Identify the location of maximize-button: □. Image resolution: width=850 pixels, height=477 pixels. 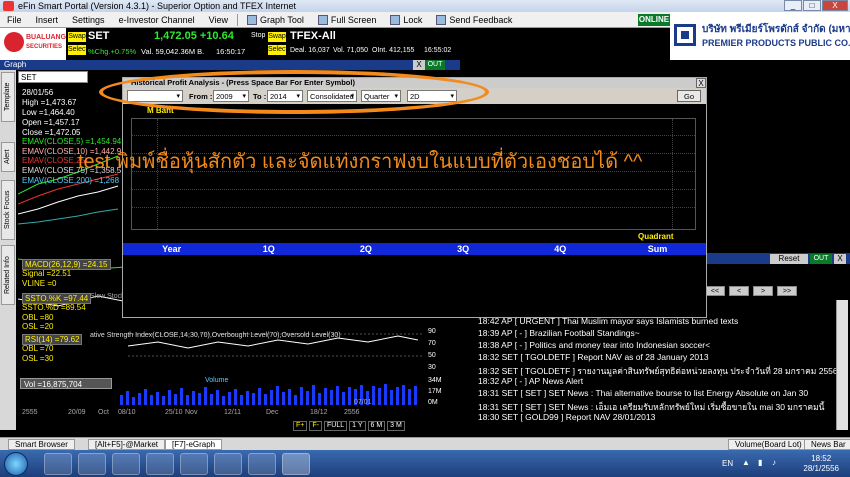
(812, 5).